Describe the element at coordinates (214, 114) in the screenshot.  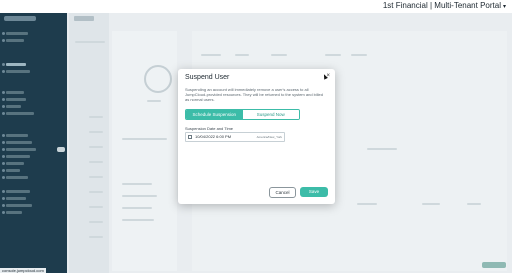
I see `schedule-suspension-option: Schedule Suspension` at that location.